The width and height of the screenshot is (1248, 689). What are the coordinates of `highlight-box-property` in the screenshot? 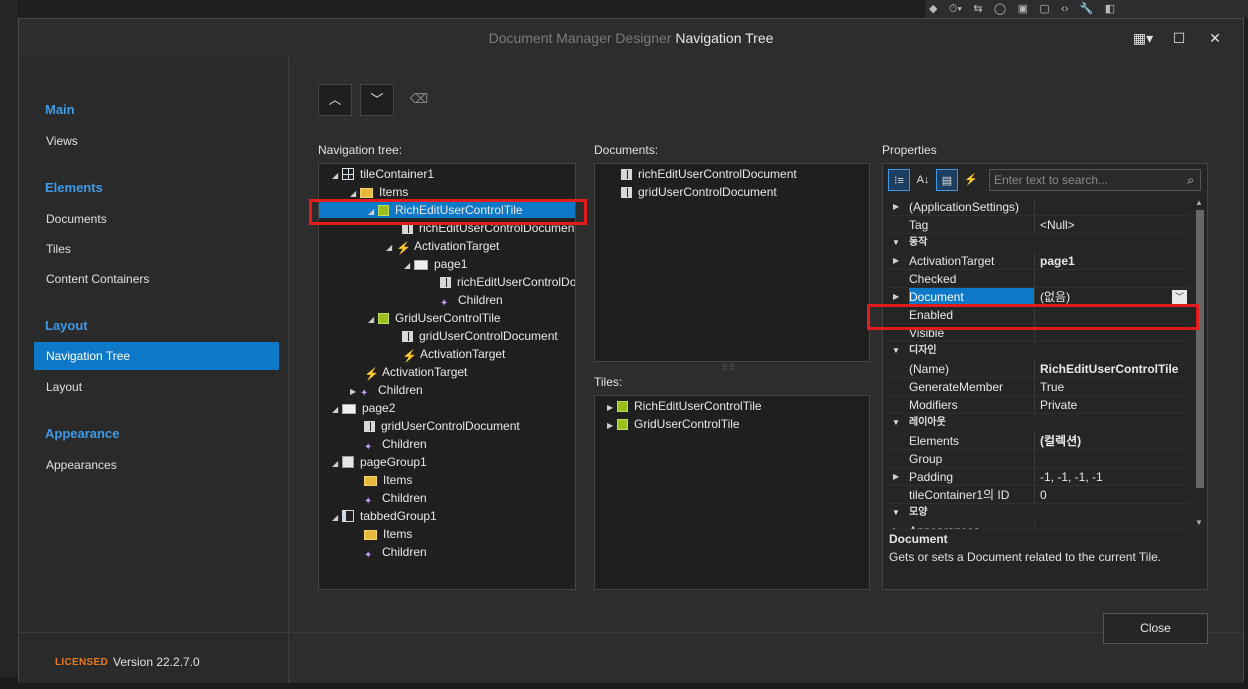 It's located at (1033, 317).